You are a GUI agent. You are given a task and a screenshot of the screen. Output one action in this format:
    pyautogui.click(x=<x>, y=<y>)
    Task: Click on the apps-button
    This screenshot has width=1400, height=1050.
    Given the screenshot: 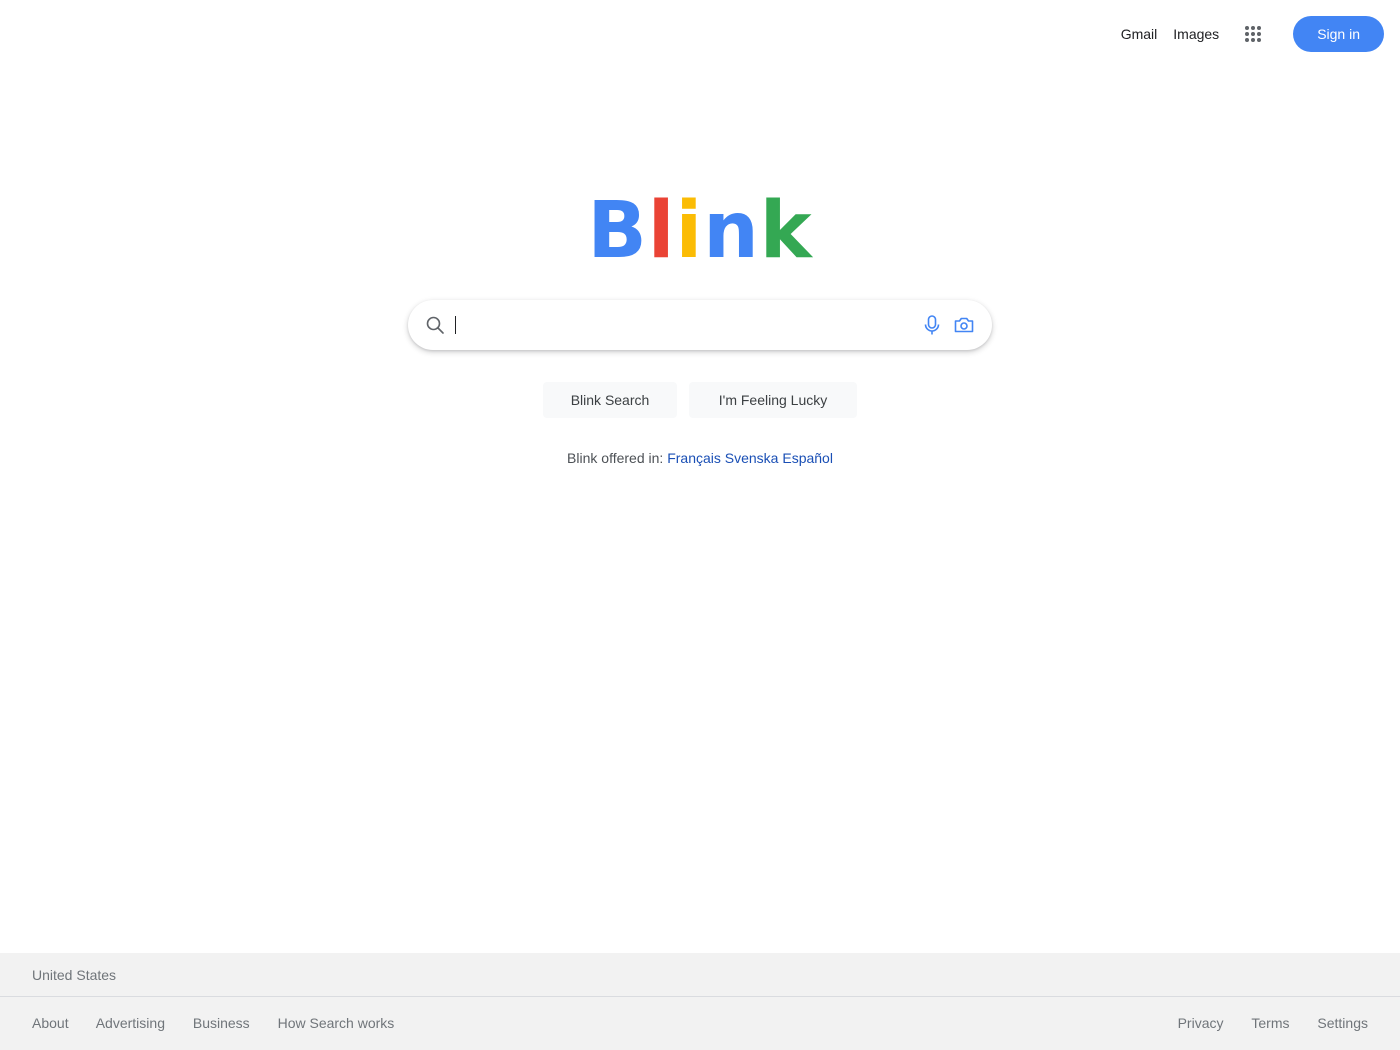 What is the action you would take?
    pyautogui.click(x=1253, y=34)
    